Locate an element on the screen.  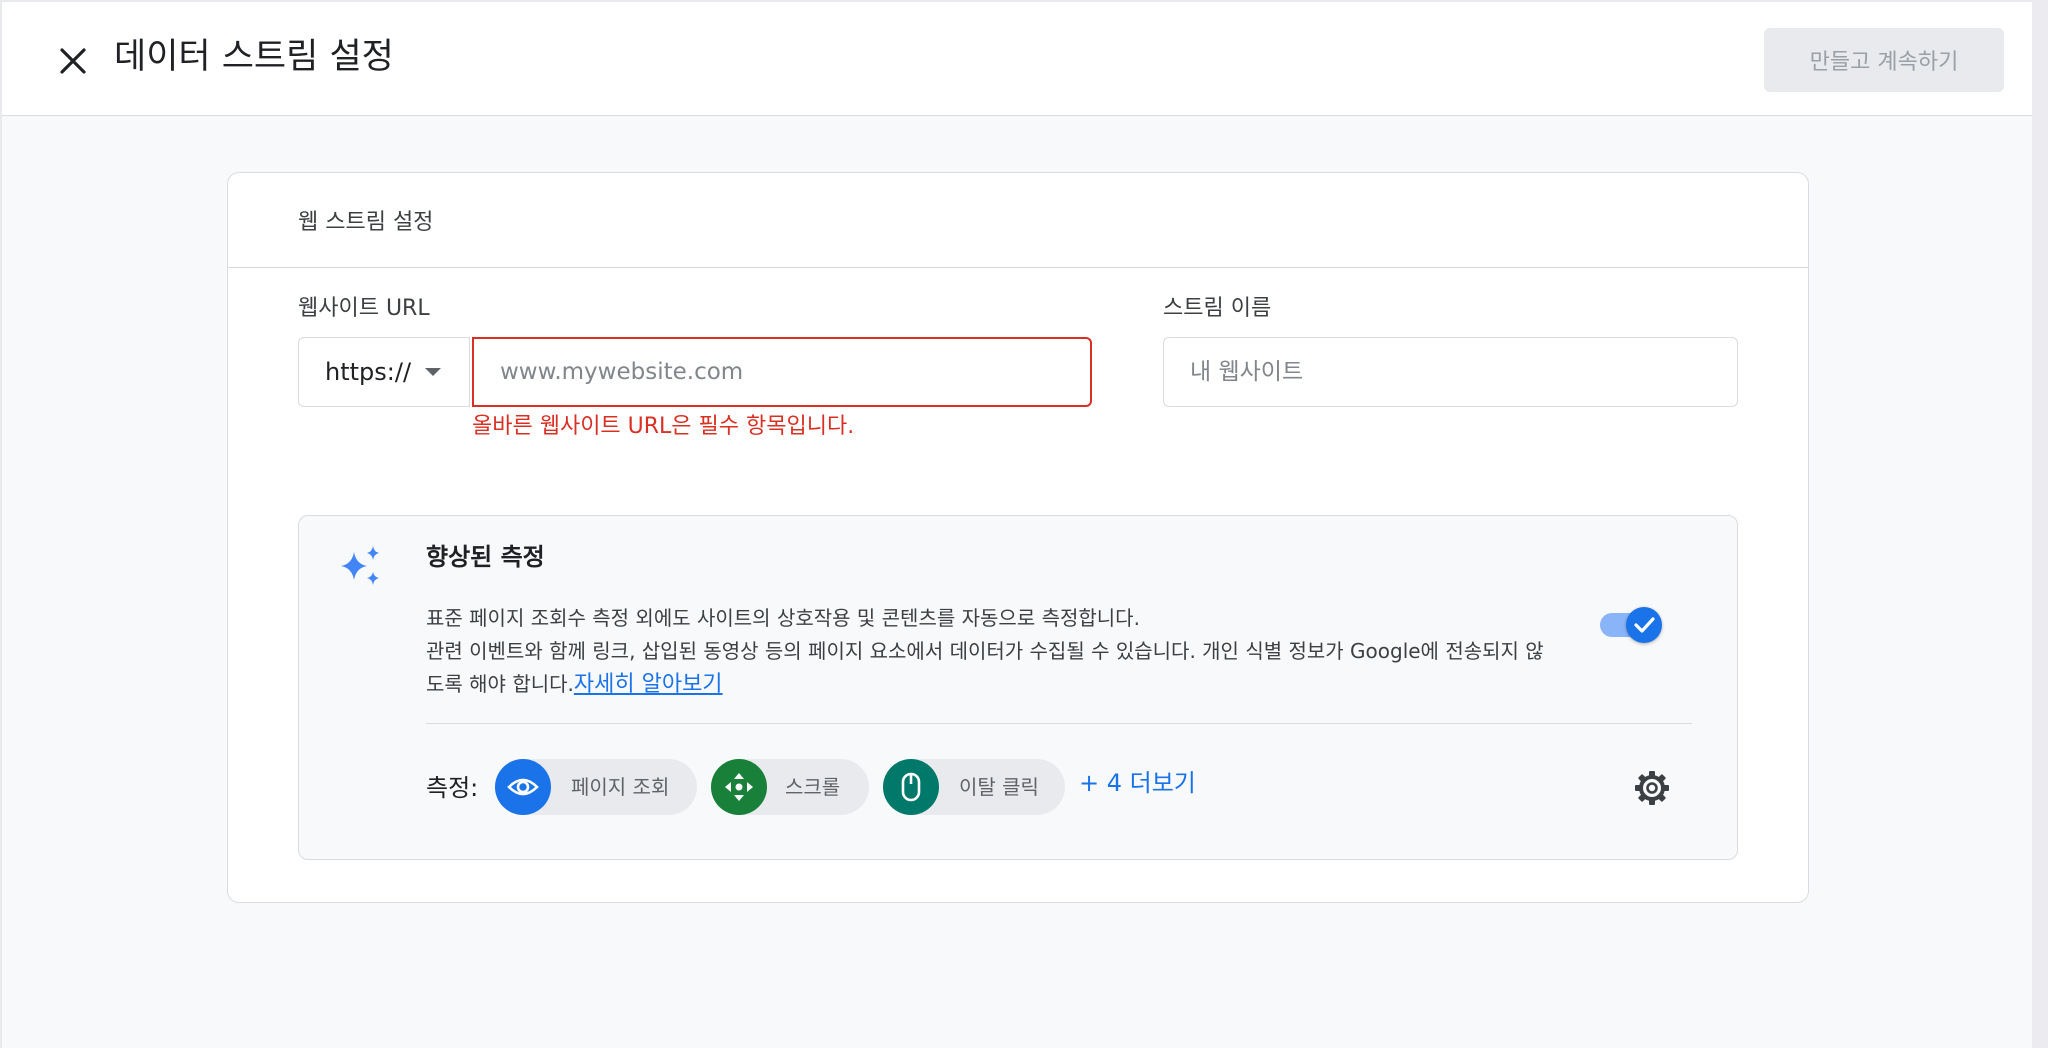
chip-label: 이탈 클릭 is located at coordinates (999, 787).